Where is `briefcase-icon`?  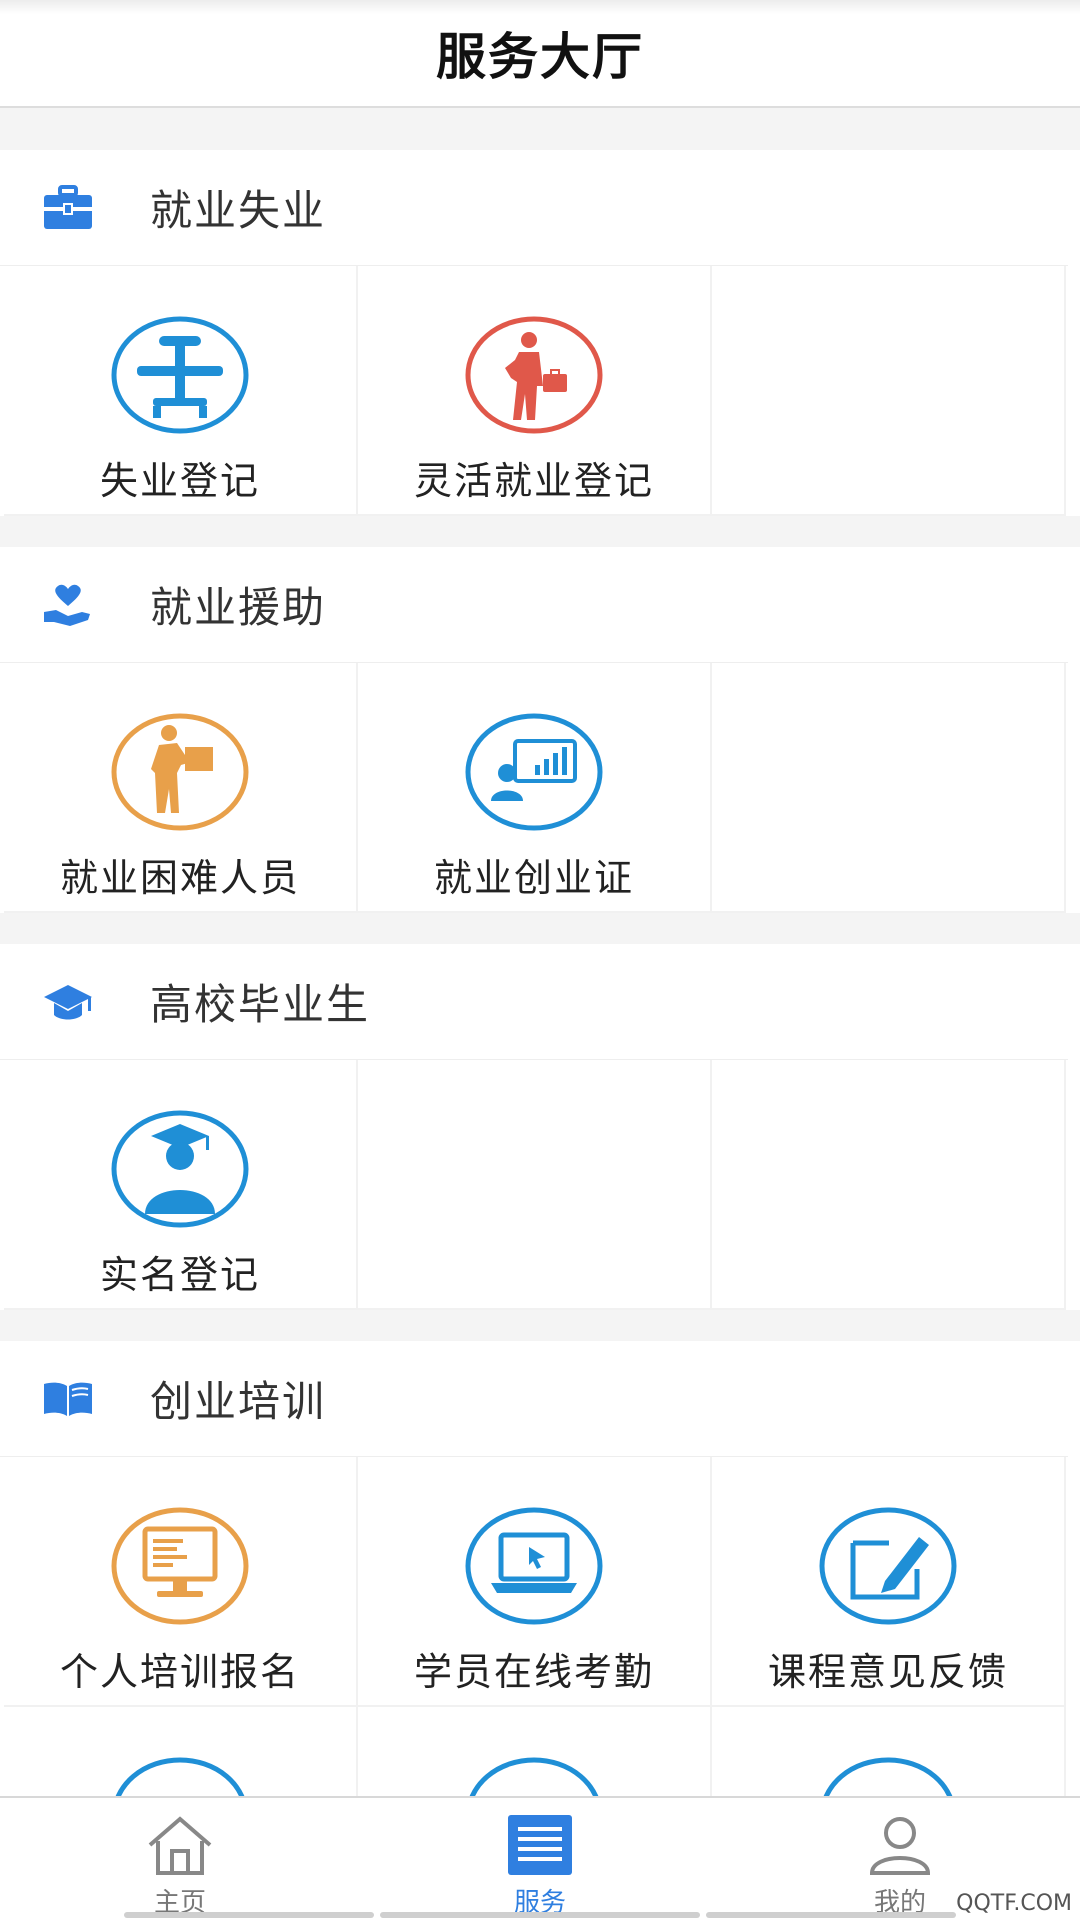 briefcase-icon is located at coordinates (68, 208).